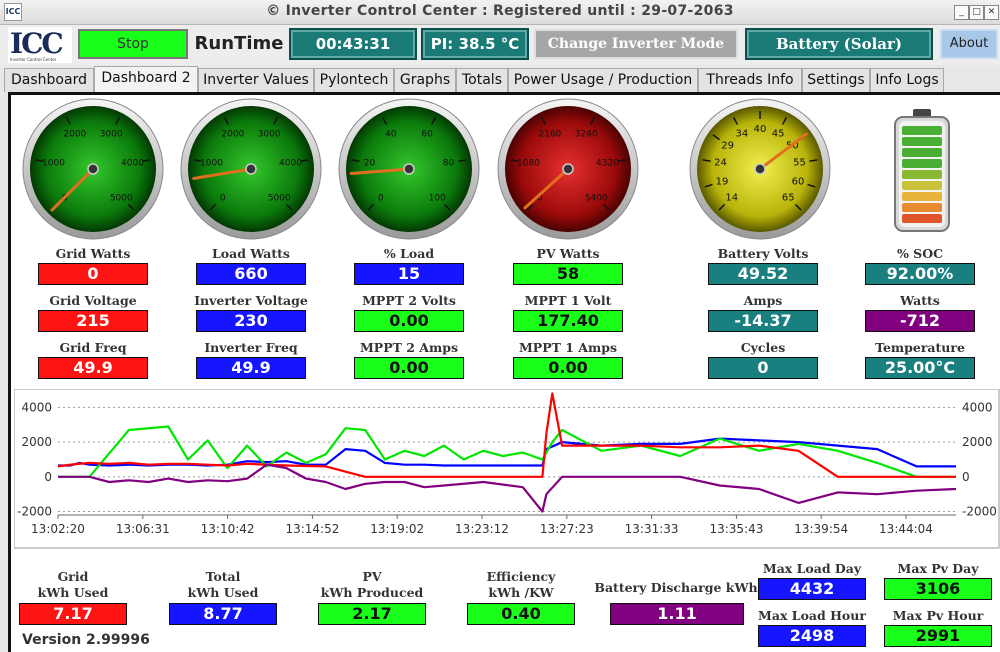 The height and width of the screenshot is (652, 1000). I want to click on pi-temperature: PI: 38.5 °C, so click(475, 44).